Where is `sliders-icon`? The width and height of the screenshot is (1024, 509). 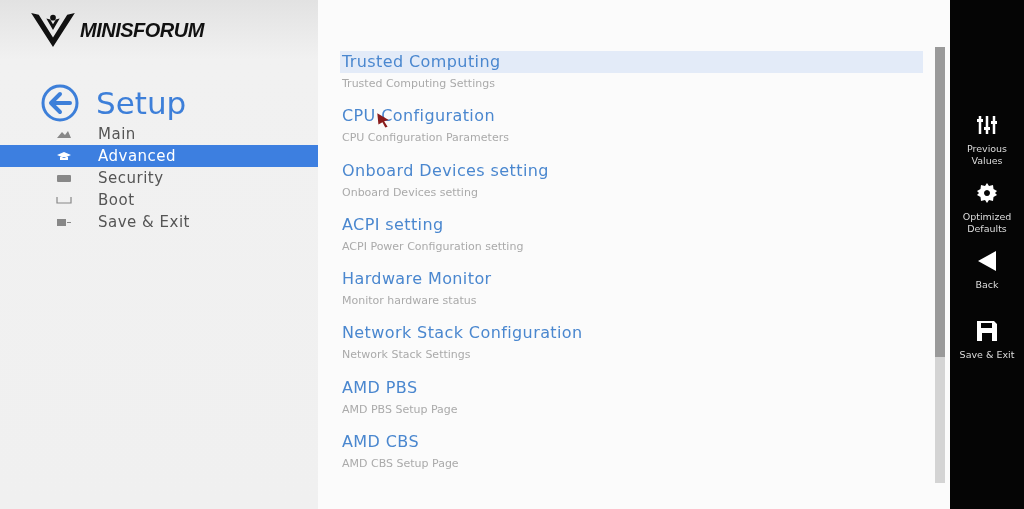 sliders-icon is located at coordinates (987, 125).